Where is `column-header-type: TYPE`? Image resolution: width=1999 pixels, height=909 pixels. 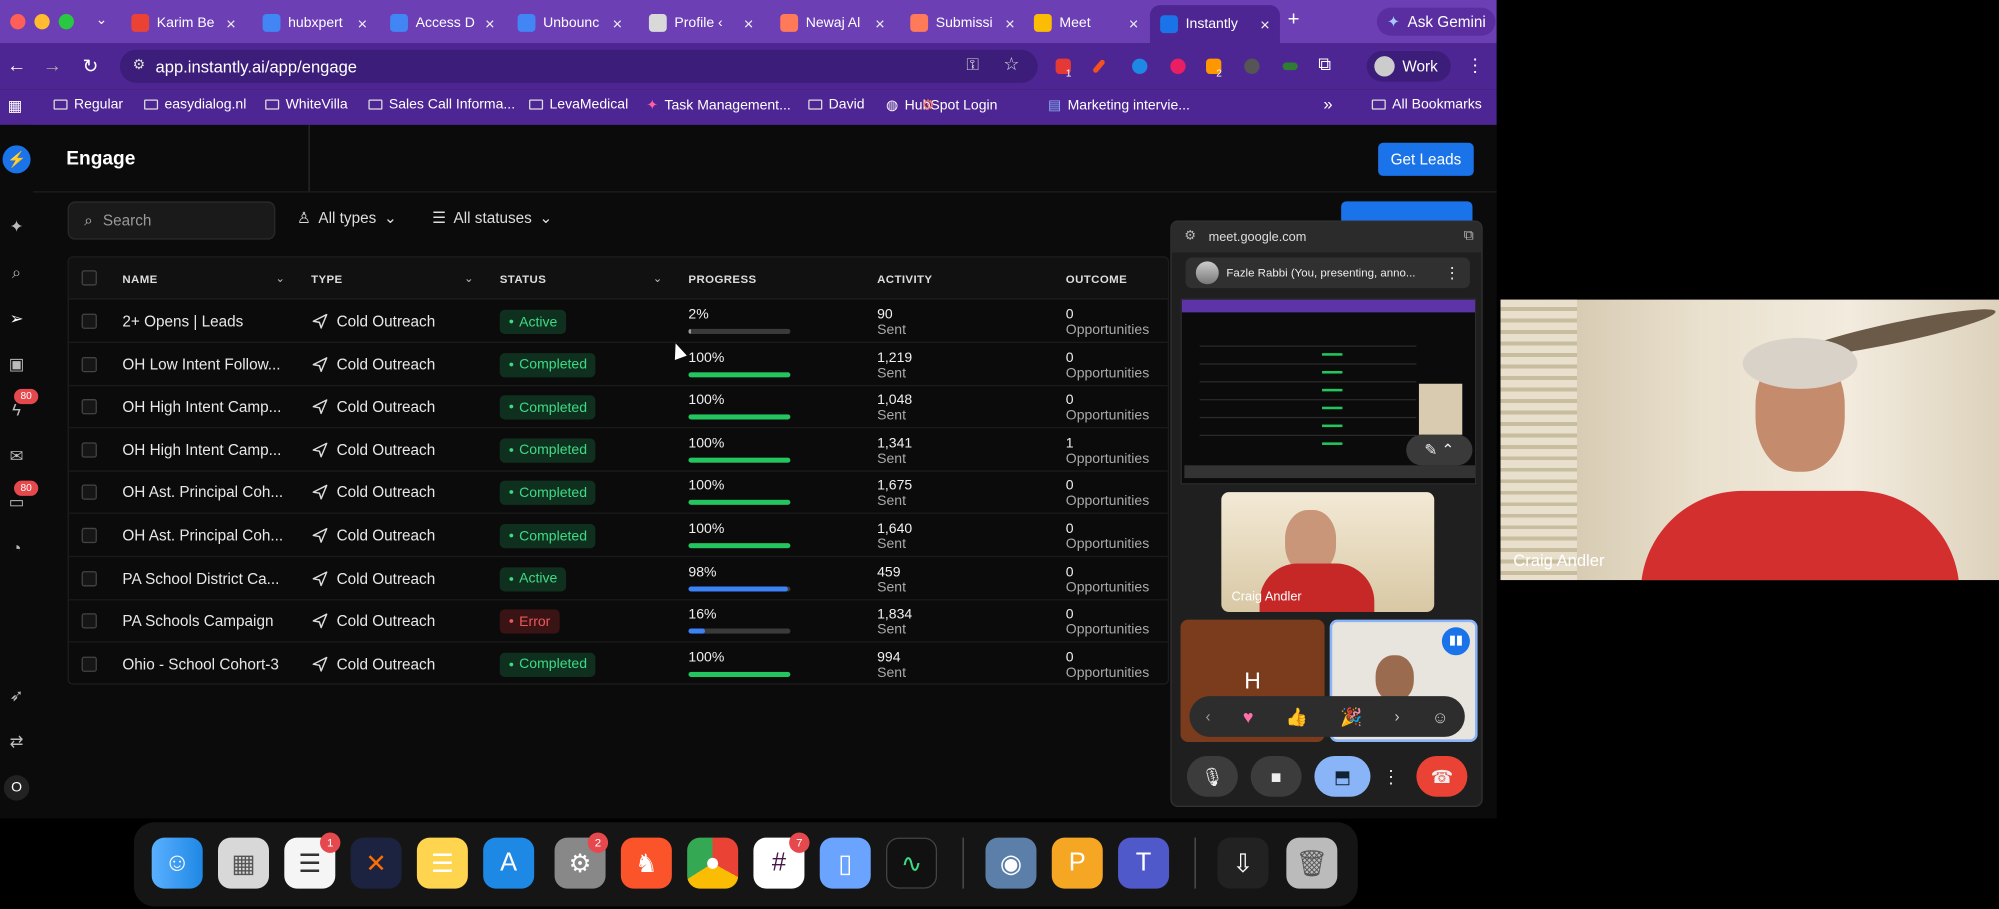
column-header-type: TYPE is located at coordinates (327, 279).